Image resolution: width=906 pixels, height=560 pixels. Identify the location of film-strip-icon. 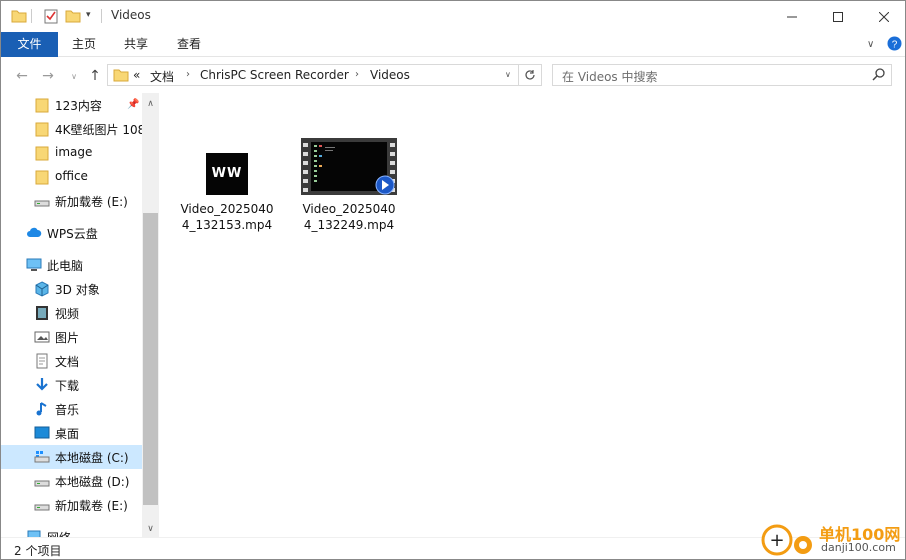
(349, 166).